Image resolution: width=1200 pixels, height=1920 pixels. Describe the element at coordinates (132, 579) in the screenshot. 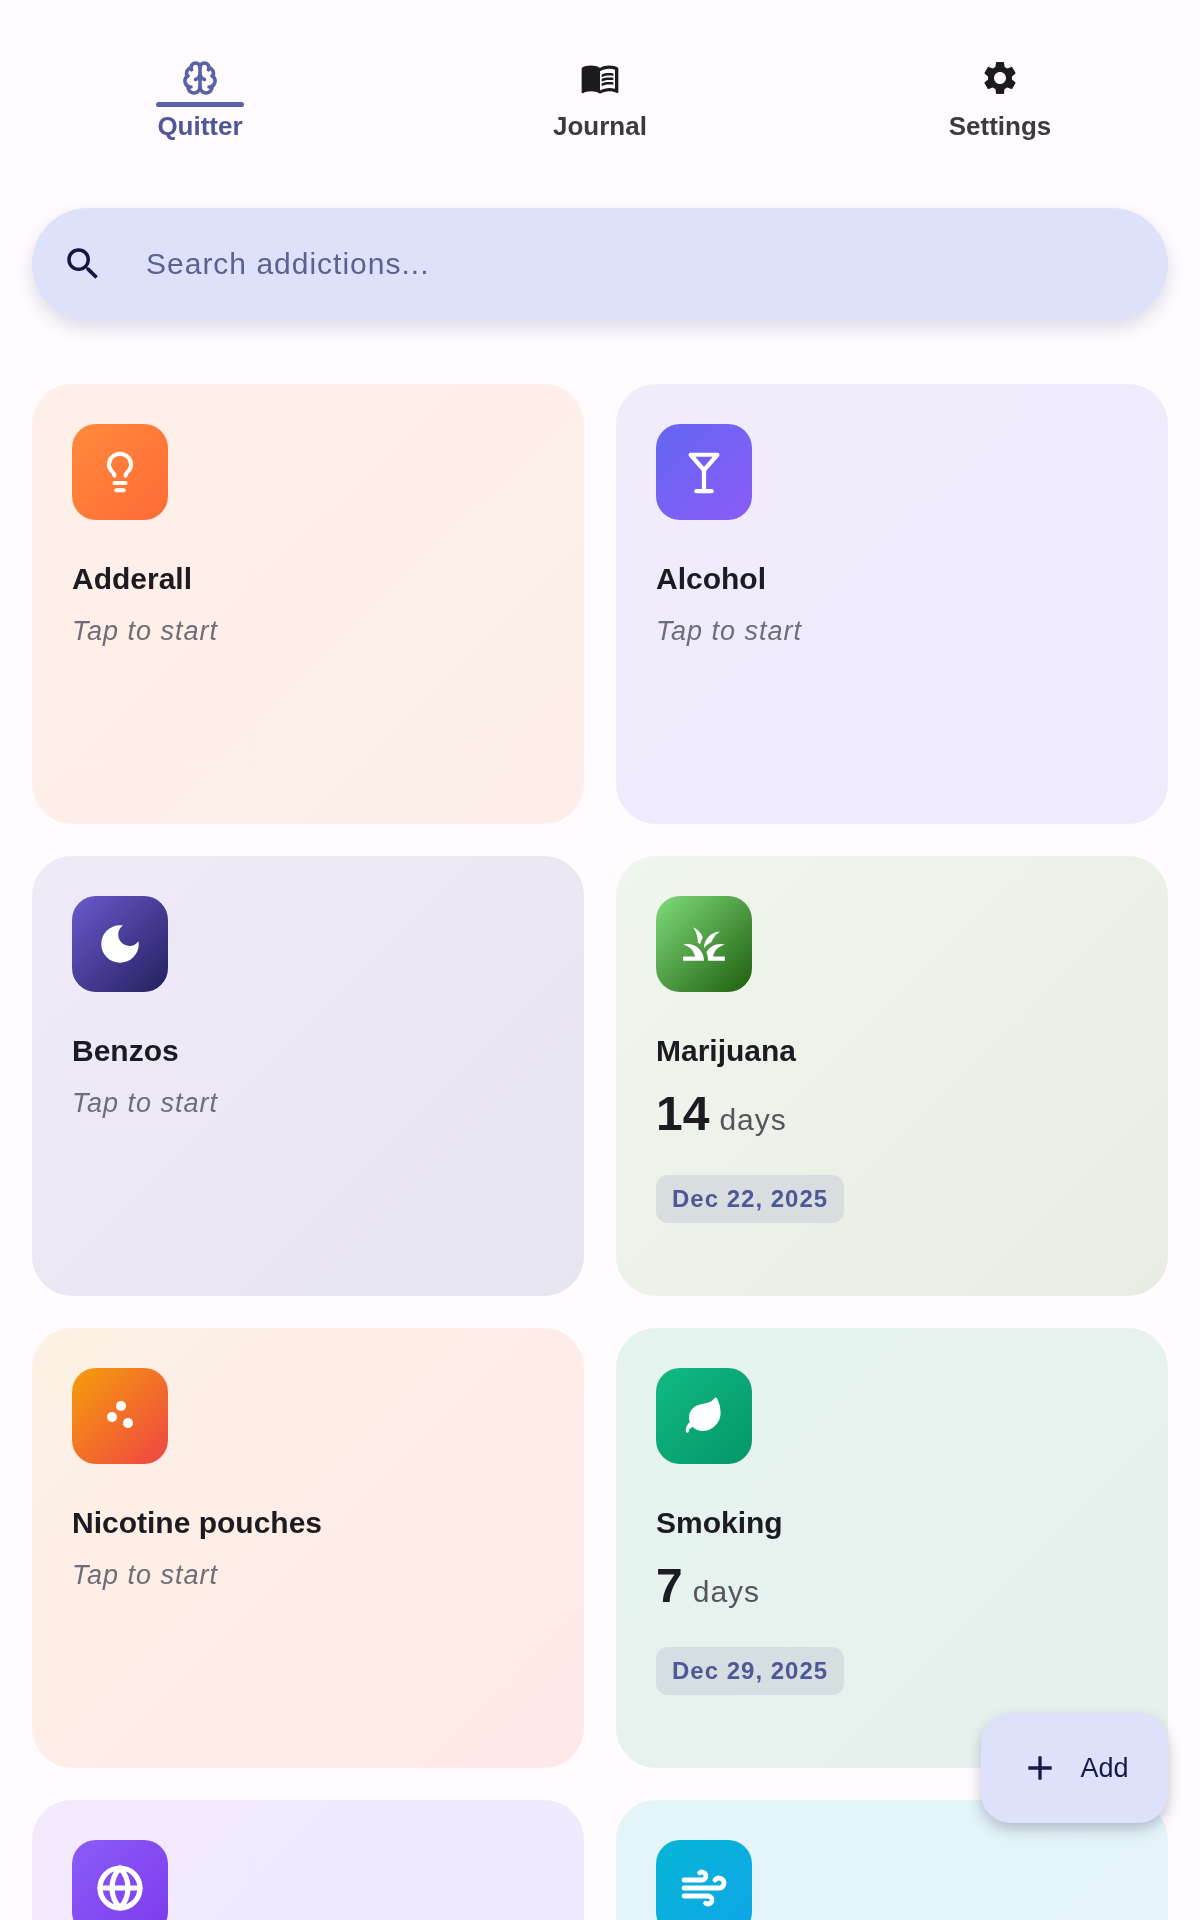

I see `card-title: Adderall` at that location.